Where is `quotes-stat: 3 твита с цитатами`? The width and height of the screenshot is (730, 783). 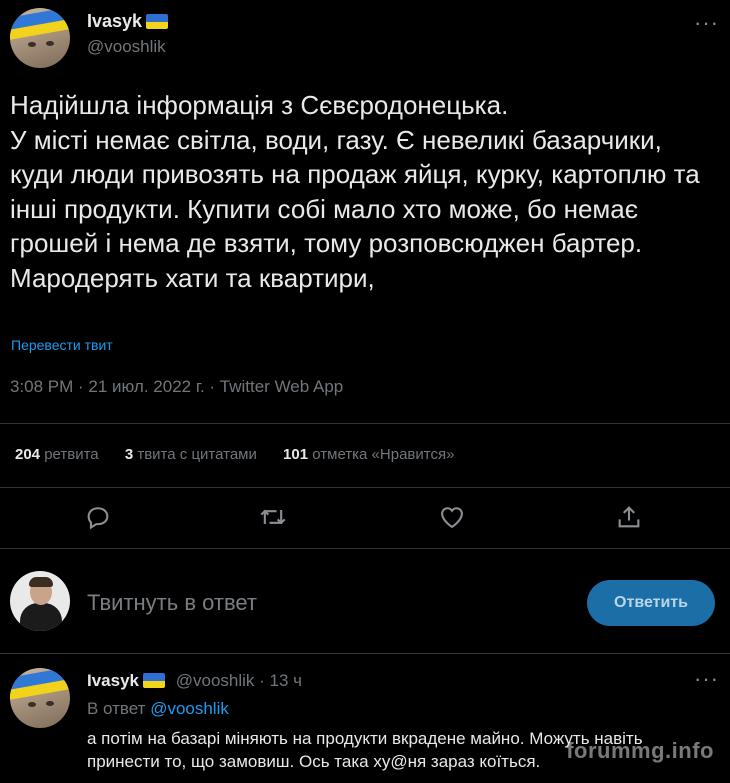
quotes-stat: 3 твита с цитатами is located at coordinates (191, 454).